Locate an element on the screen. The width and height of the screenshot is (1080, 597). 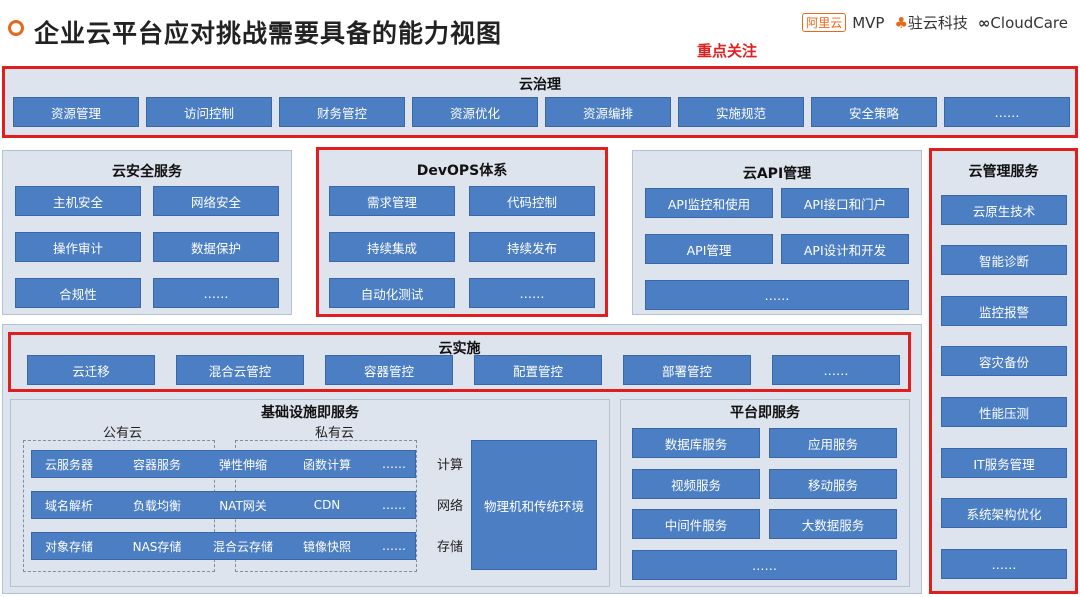
implementation-item: 配置管控 is located at coordinates (538, 370).